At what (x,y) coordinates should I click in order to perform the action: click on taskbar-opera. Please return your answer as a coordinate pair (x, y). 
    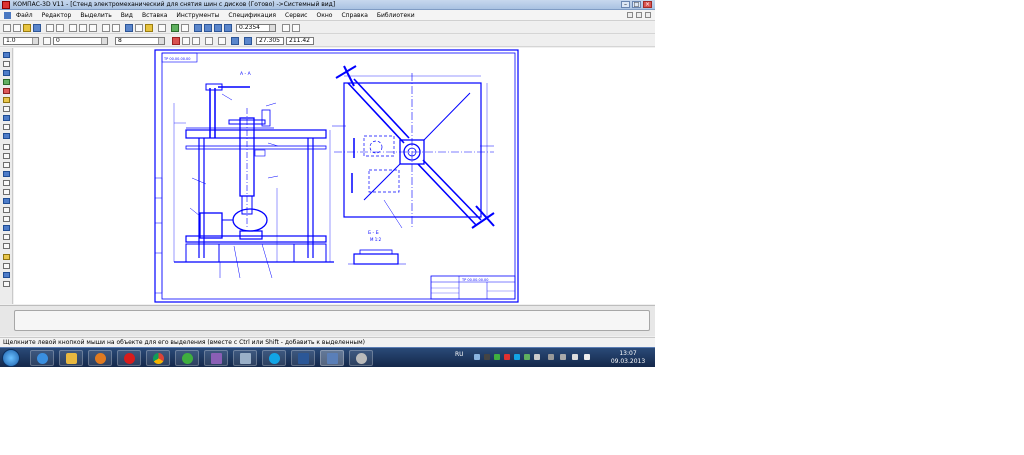
    Looking at the image, I should click on (129, 358).